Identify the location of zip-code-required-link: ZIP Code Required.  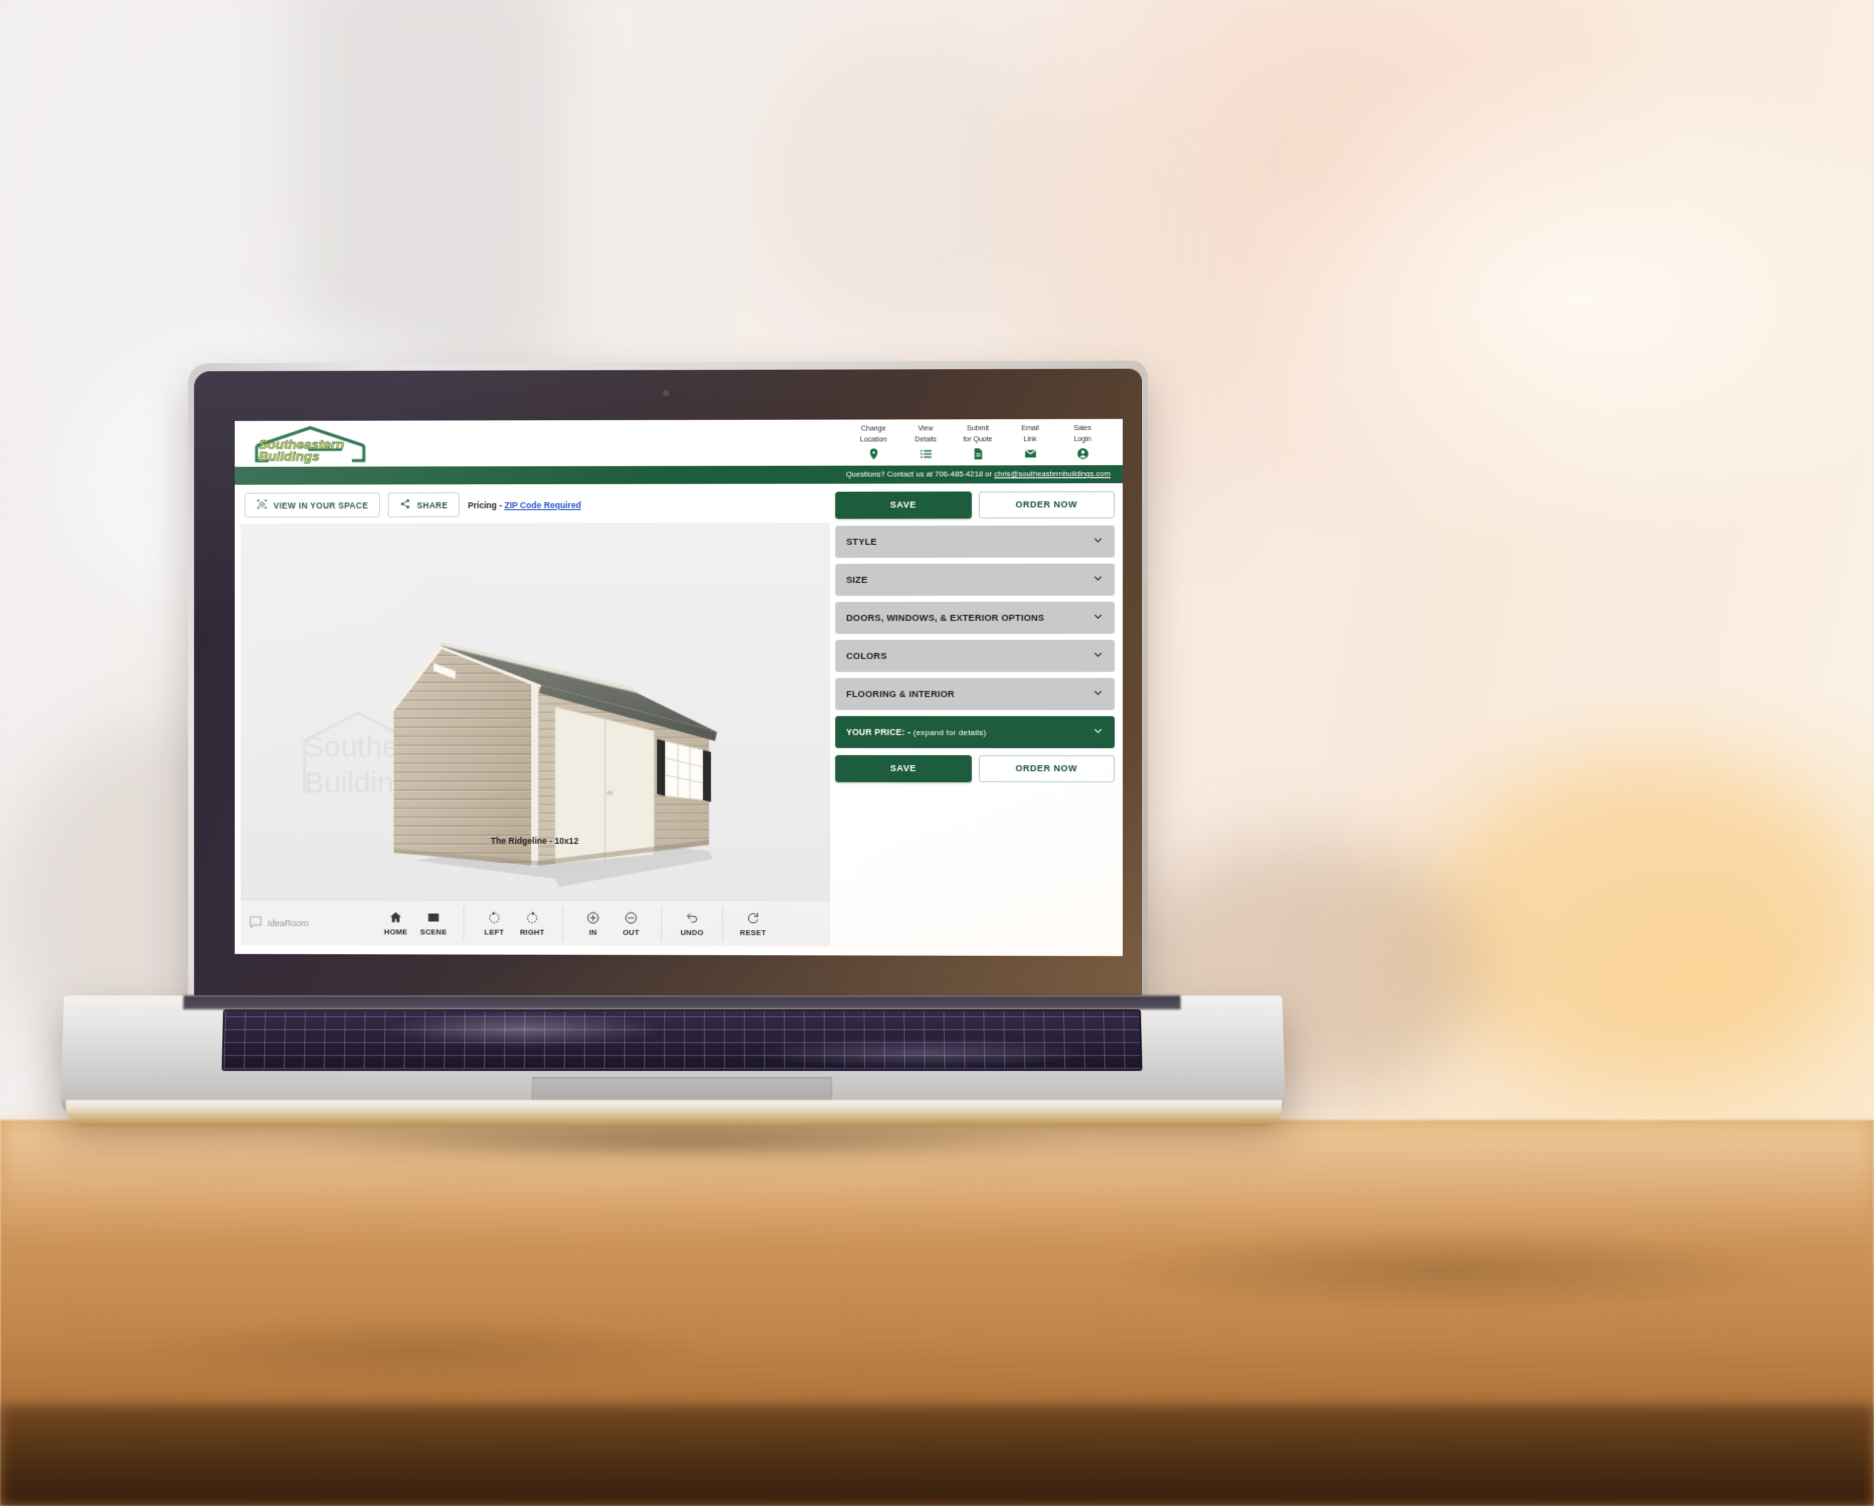
(542, 505).